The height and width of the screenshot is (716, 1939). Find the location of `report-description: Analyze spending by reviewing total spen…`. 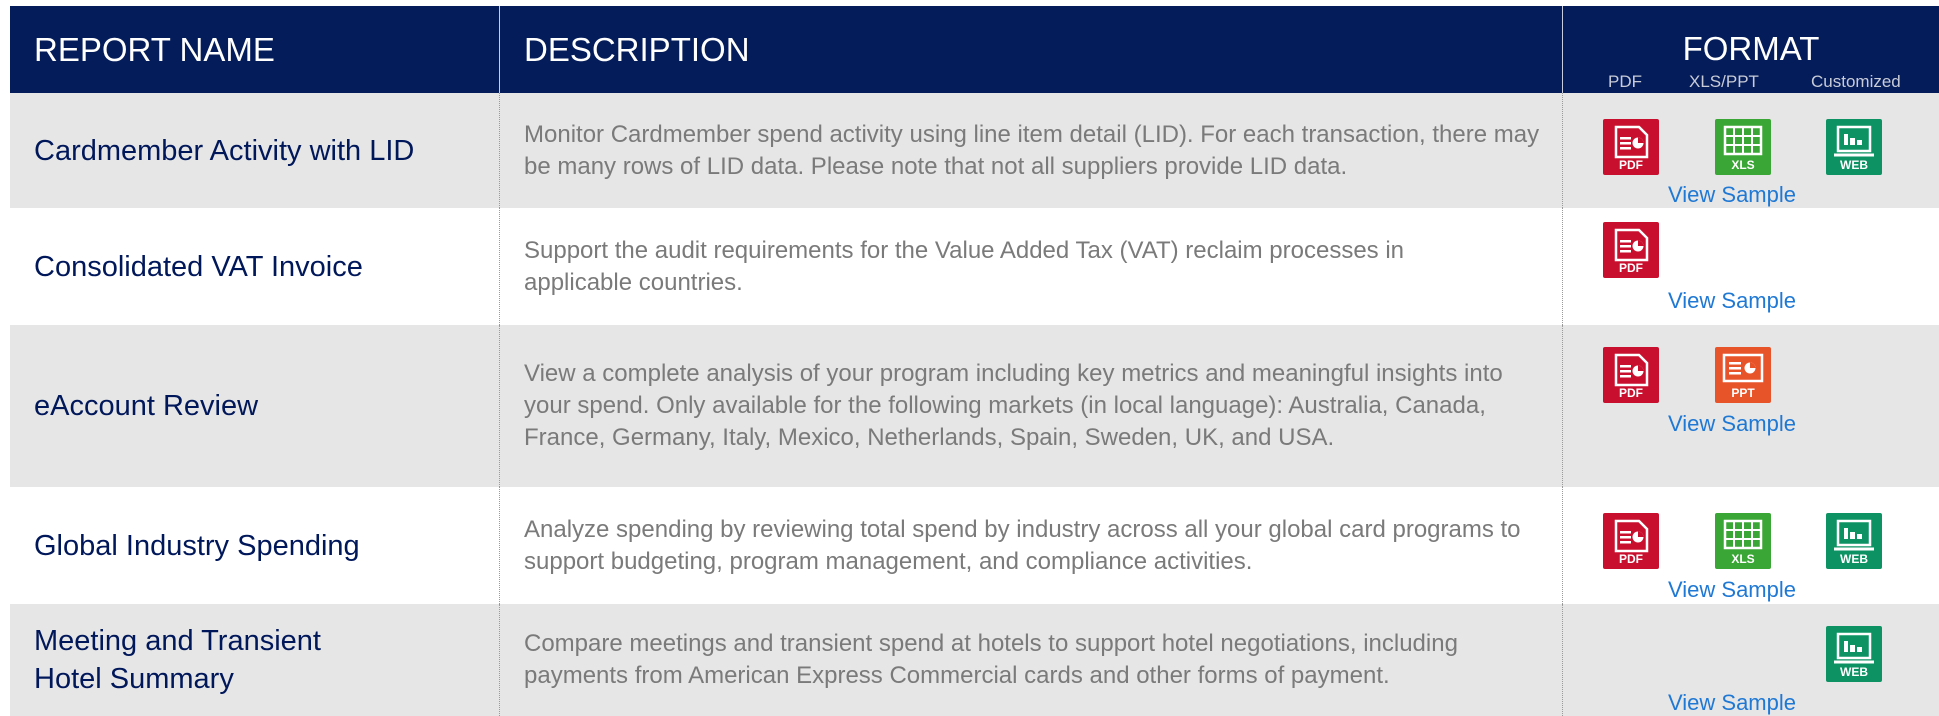

report-description: Analyze spending by reviewing total spen… is located at coordinates (1022, 545).